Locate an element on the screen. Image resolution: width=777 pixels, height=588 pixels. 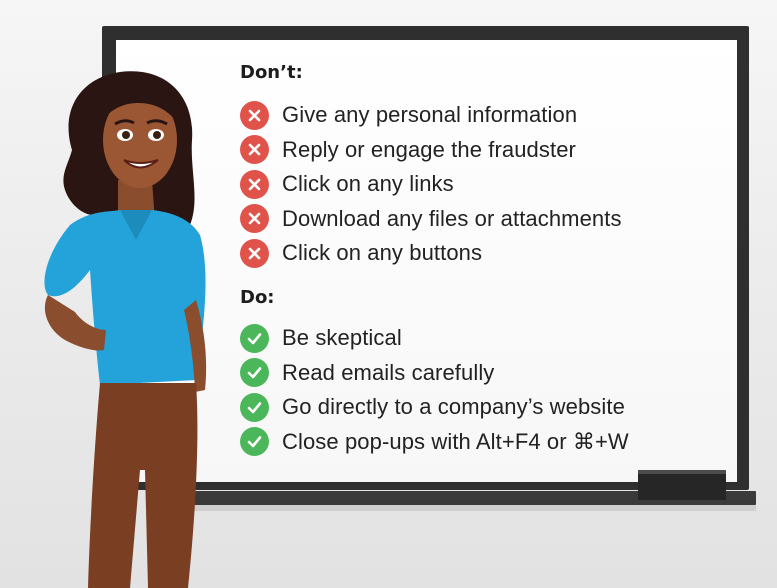
dont-item: Download any files or attachments is located at coordinates (431, 219).